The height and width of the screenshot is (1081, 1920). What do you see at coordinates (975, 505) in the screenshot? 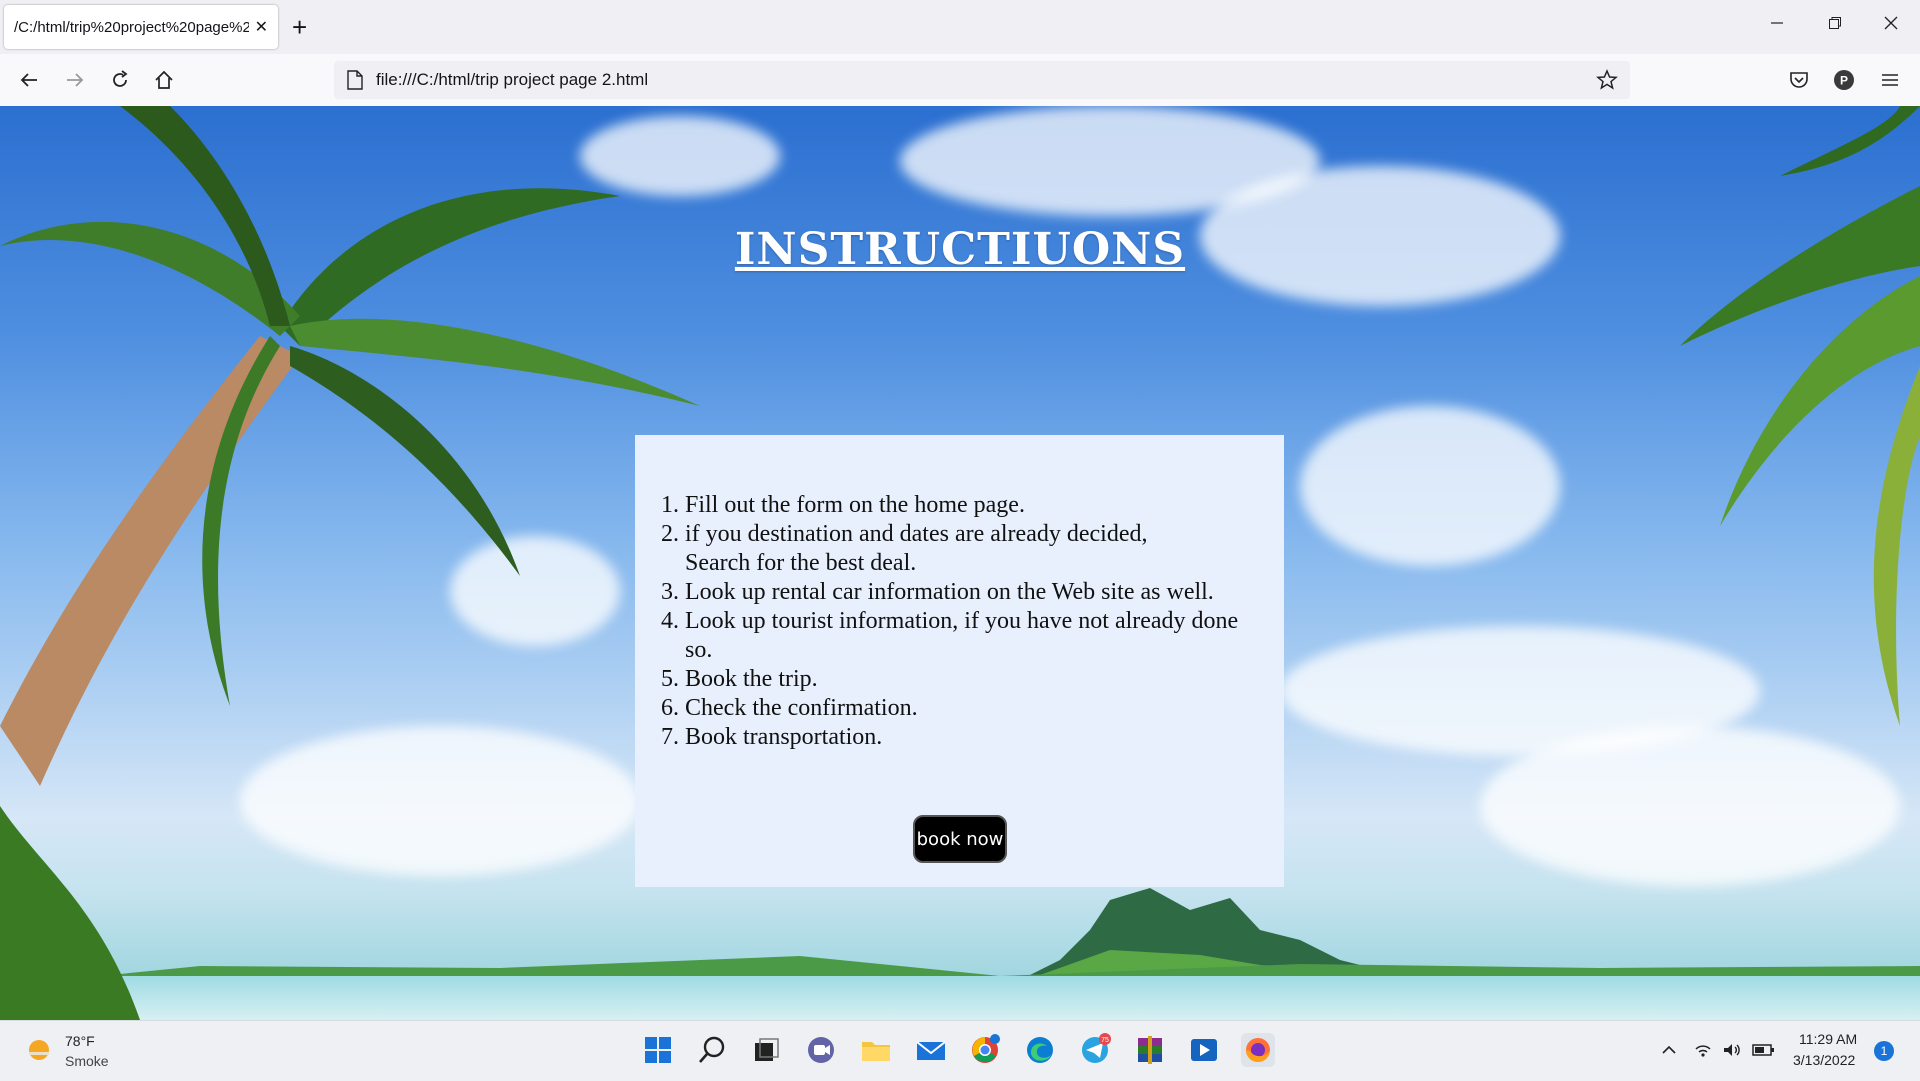
I see `list-item: Fill out the form on the home page.` at bounding box center [975, 505].